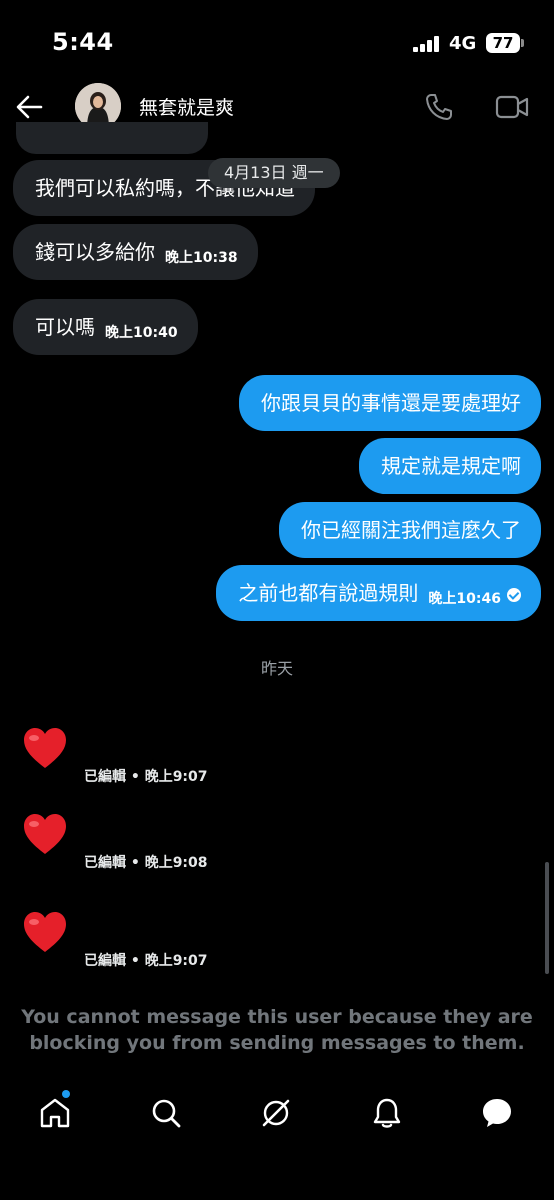  I want to click on message-text: 你跟貝貝的事情還是要處理好, so click(391, 403).